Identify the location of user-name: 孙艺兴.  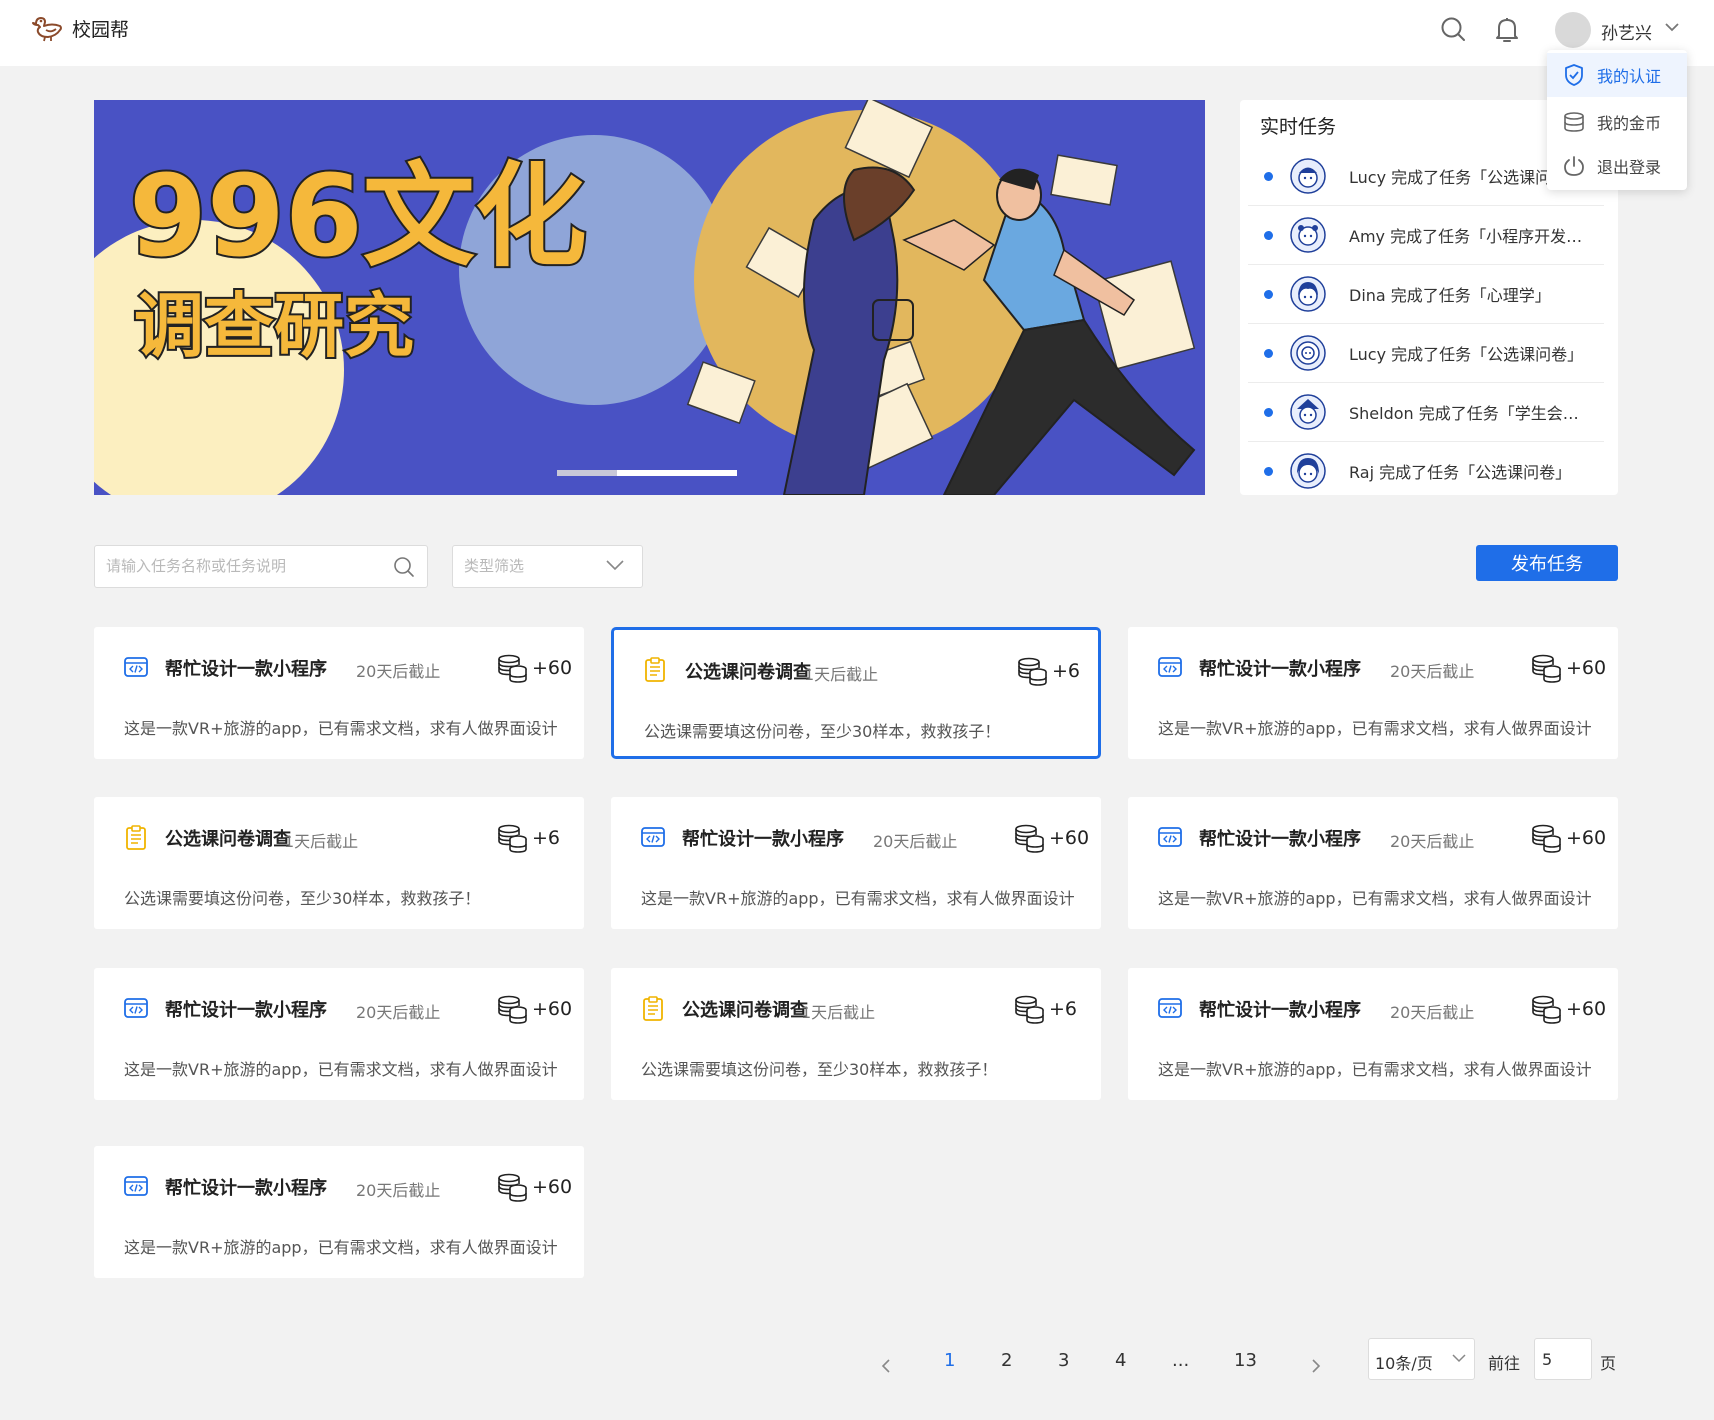
(1626, 31).